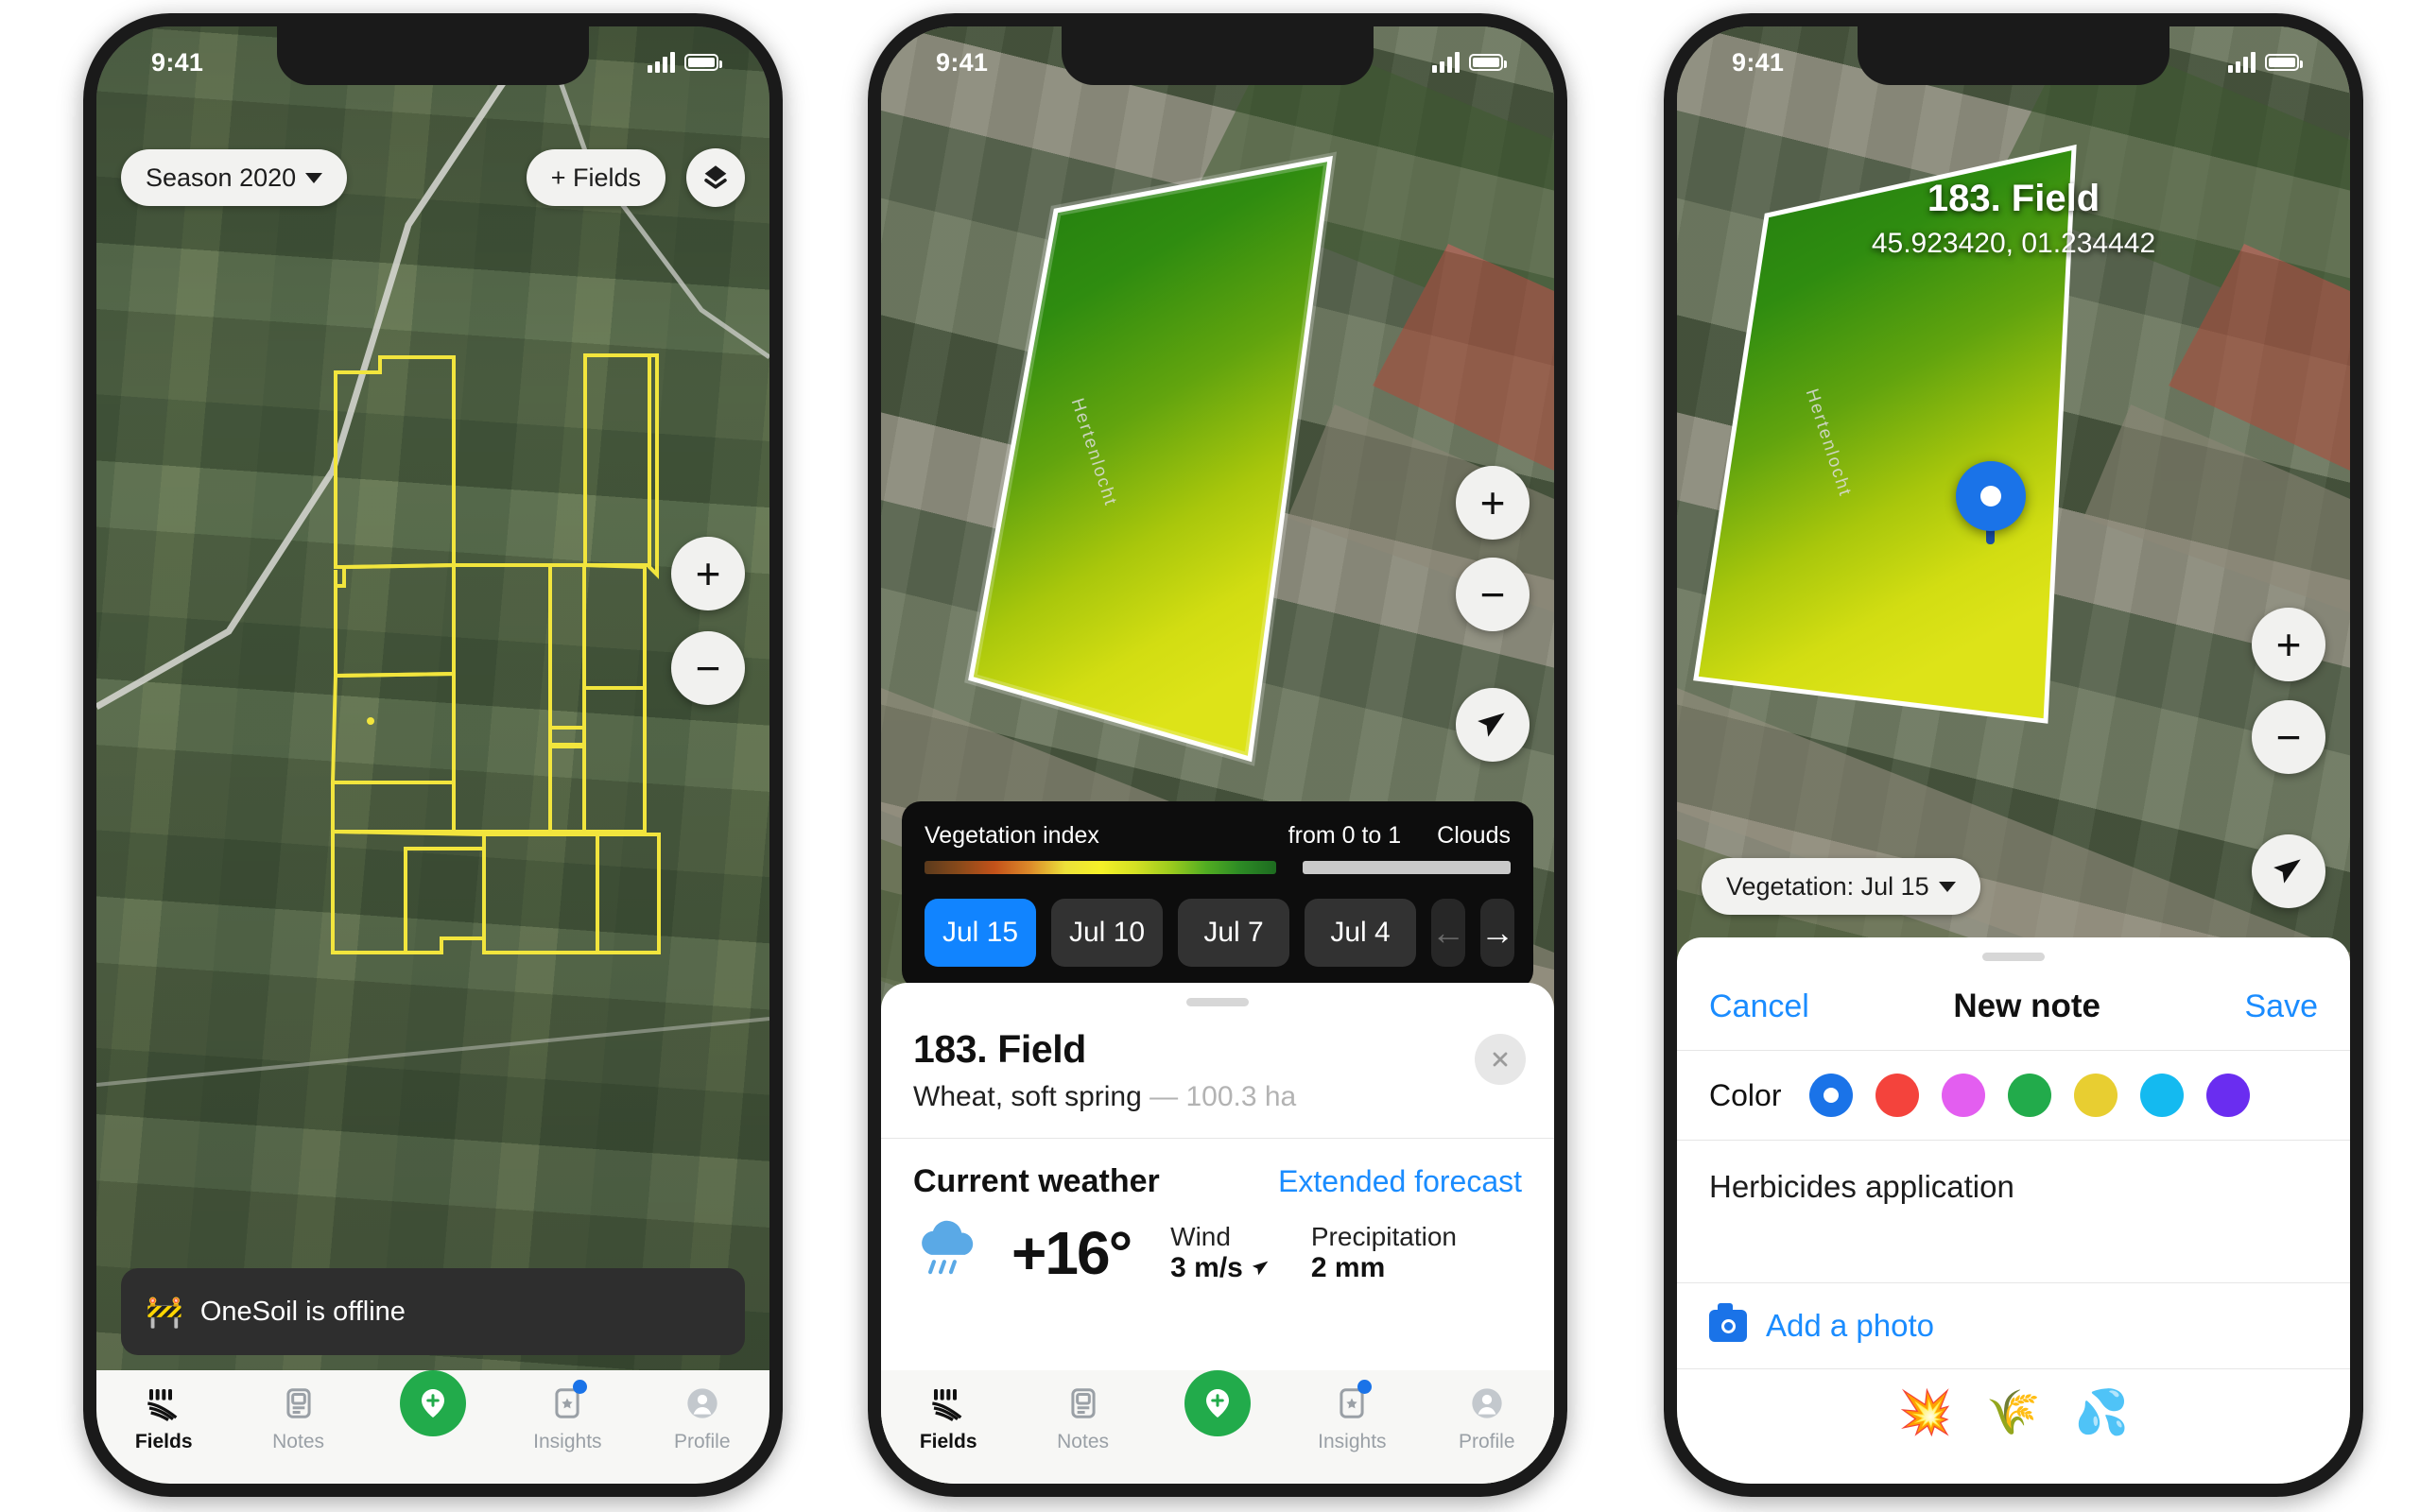 This screenshot has height=1512, width=2420. I want to click on new-note-sheet: Cancel New note Save Color Herbicides ap, so click(2014, 1210).